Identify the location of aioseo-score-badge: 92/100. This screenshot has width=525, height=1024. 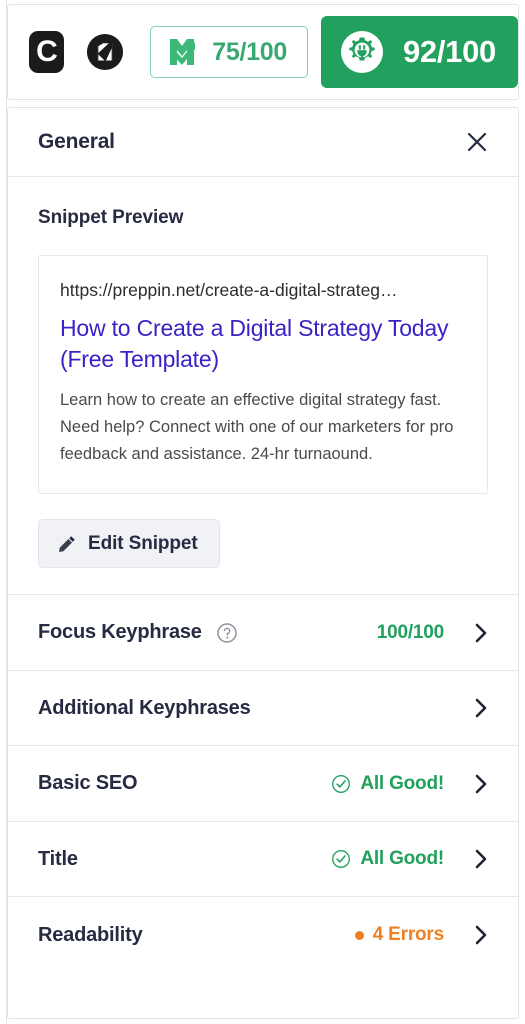
(419, 52).